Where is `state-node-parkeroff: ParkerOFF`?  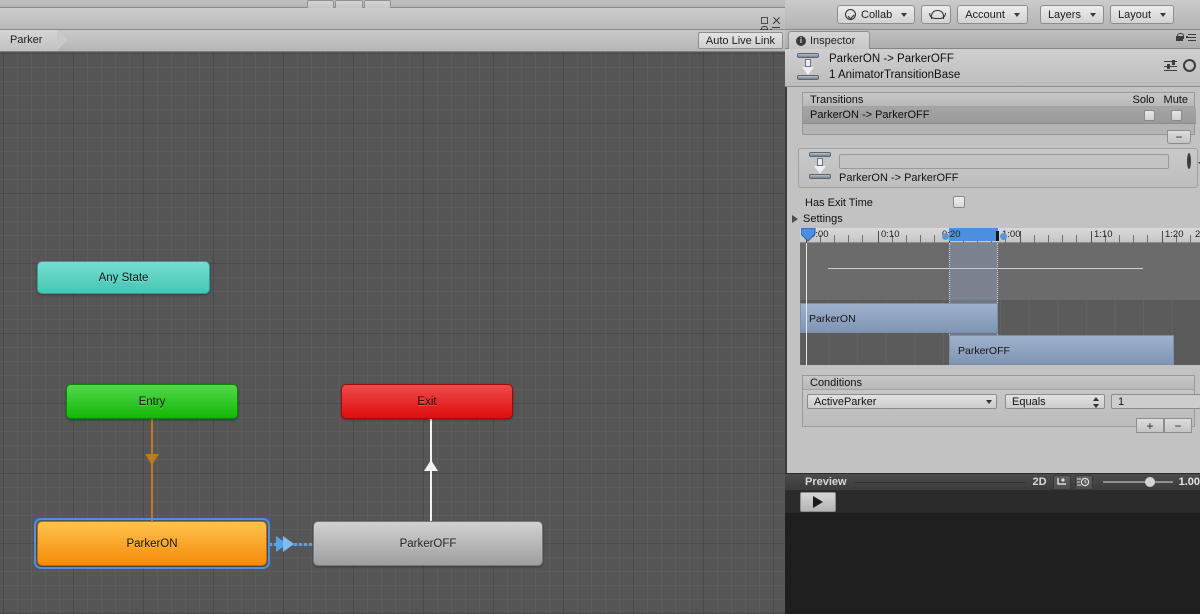 state-node-parkeroff: ParkerOFF is located at coordinates (428, 543).